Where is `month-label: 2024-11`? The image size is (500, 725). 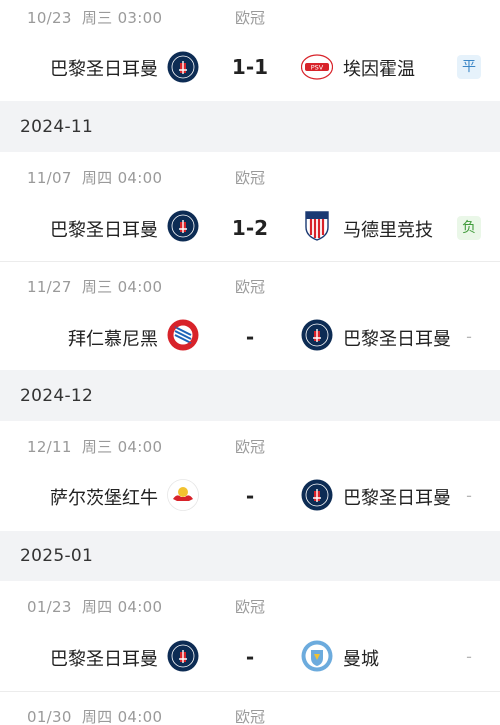 month-label: 2024-11 is located at coordinates (57, 127).